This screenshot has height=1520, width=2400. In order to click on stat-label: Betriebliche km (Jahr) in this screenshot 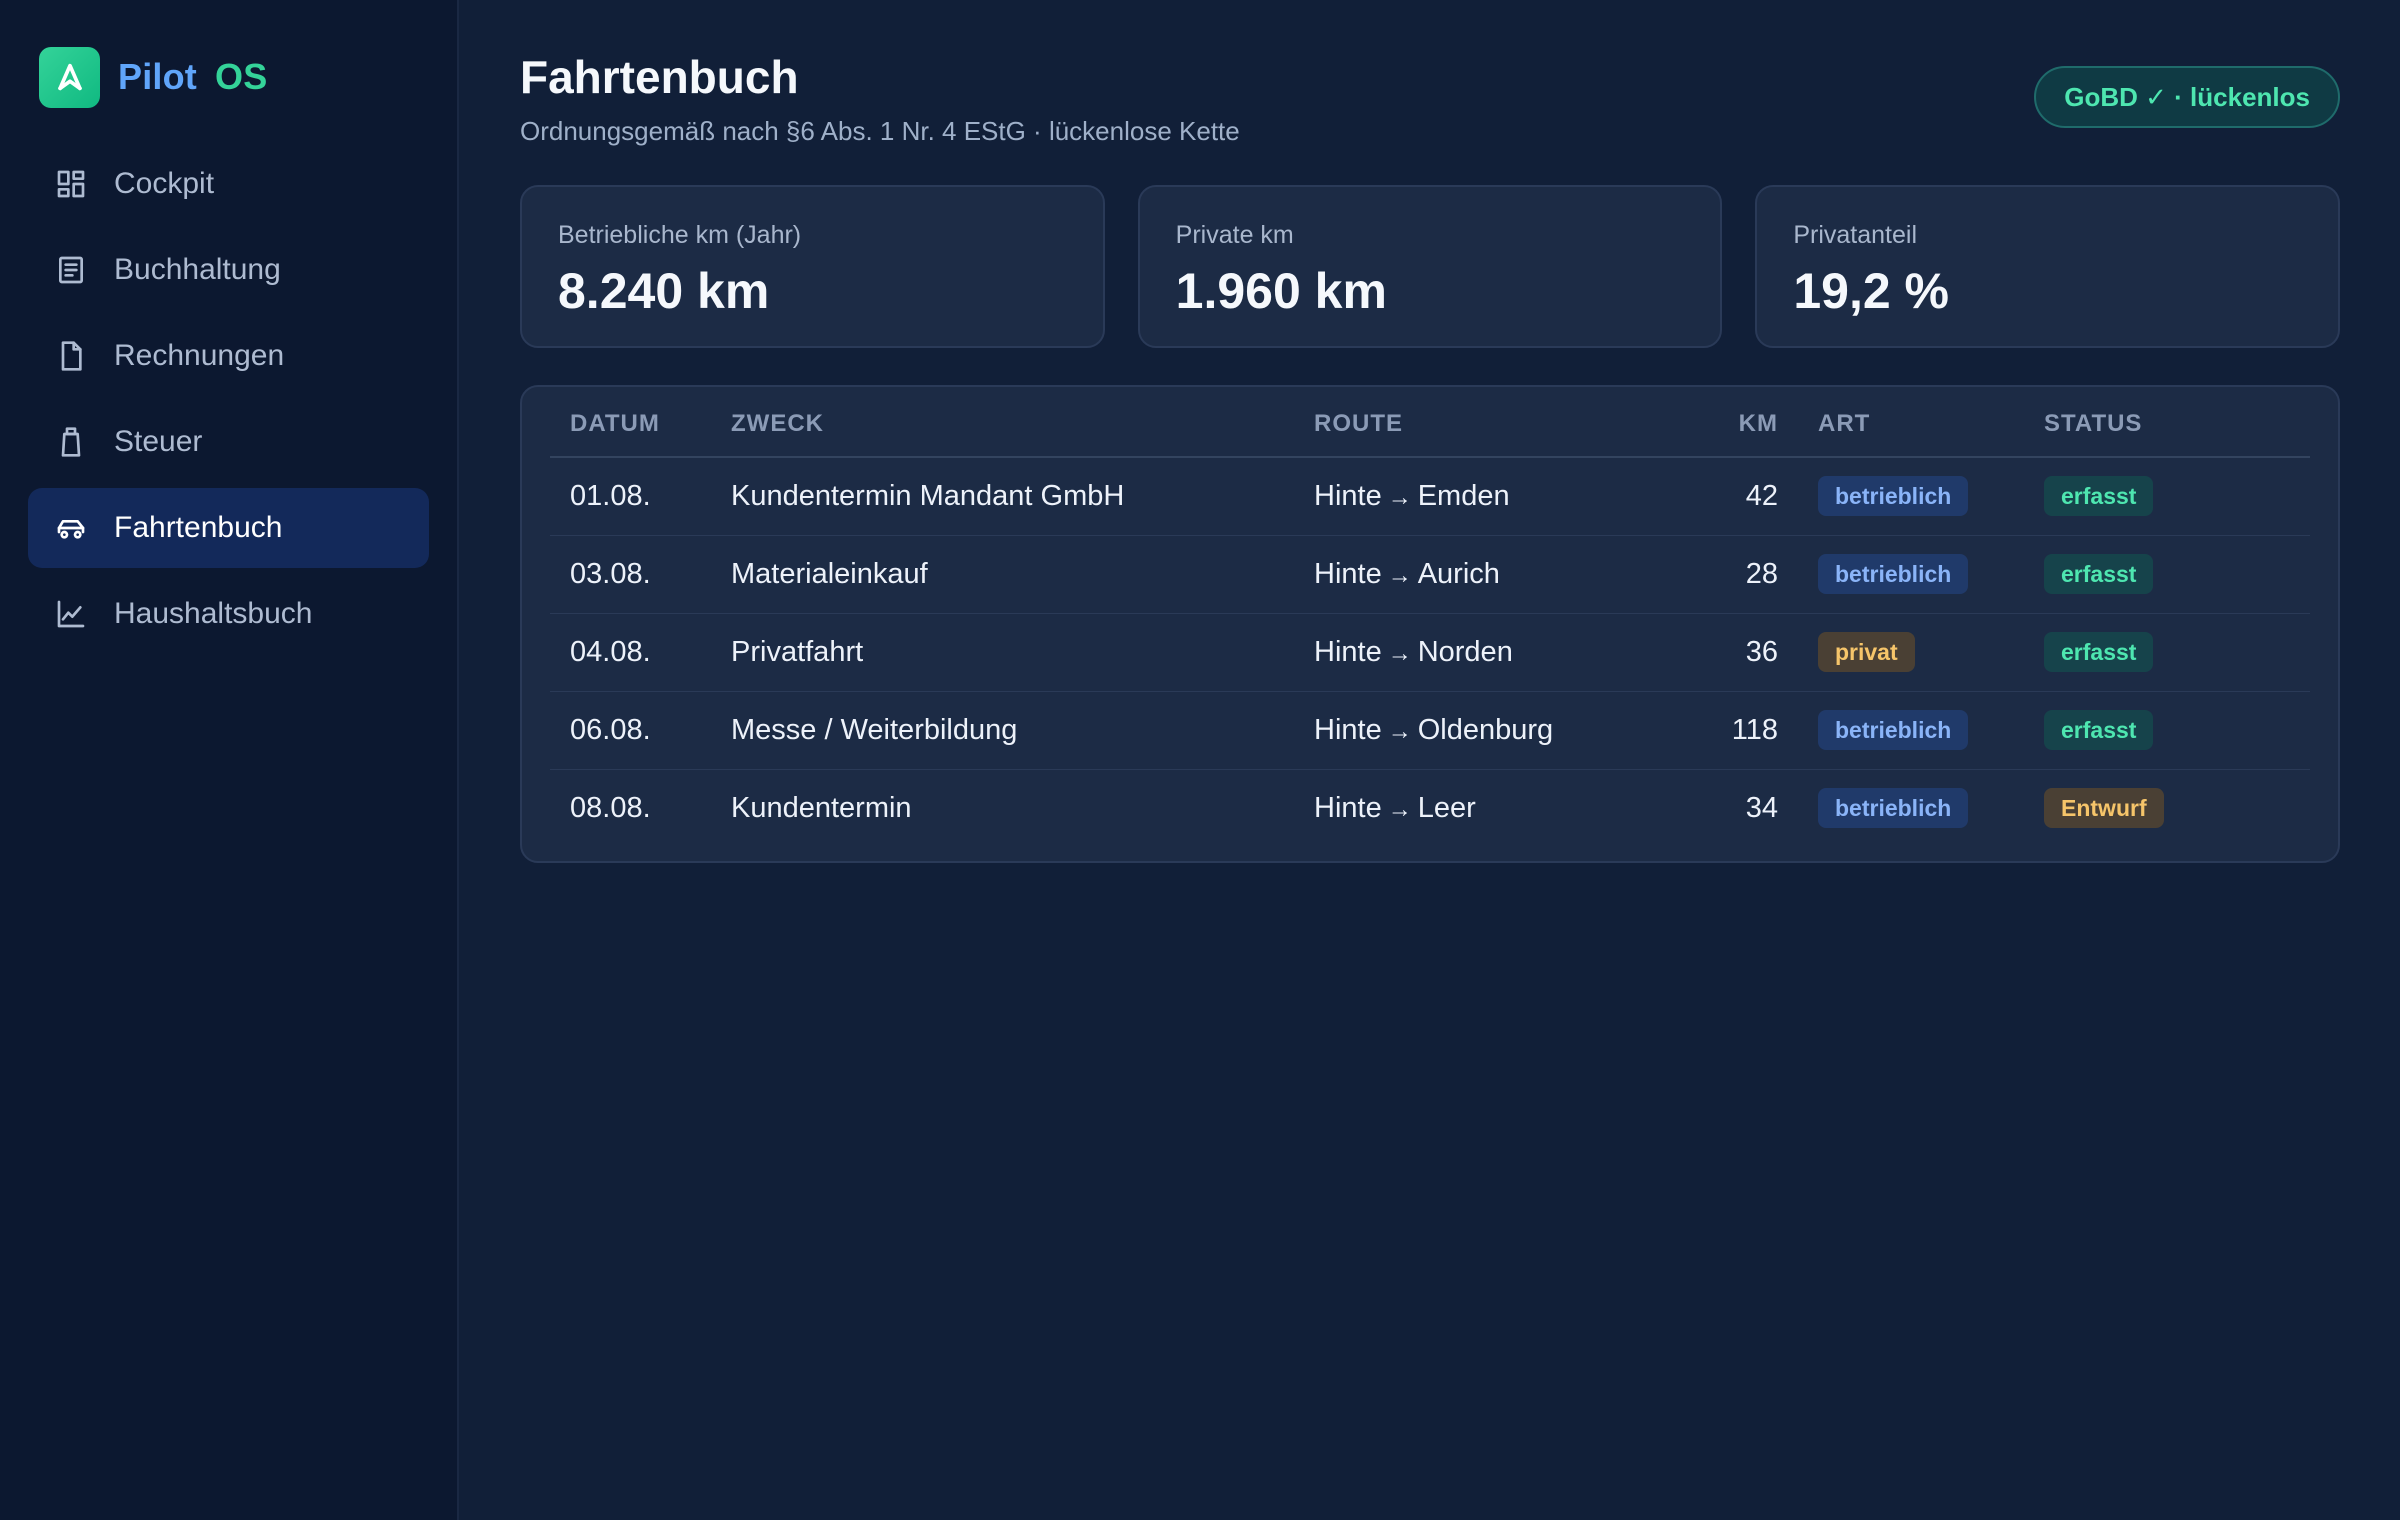, I will do `click(680, 235)`.